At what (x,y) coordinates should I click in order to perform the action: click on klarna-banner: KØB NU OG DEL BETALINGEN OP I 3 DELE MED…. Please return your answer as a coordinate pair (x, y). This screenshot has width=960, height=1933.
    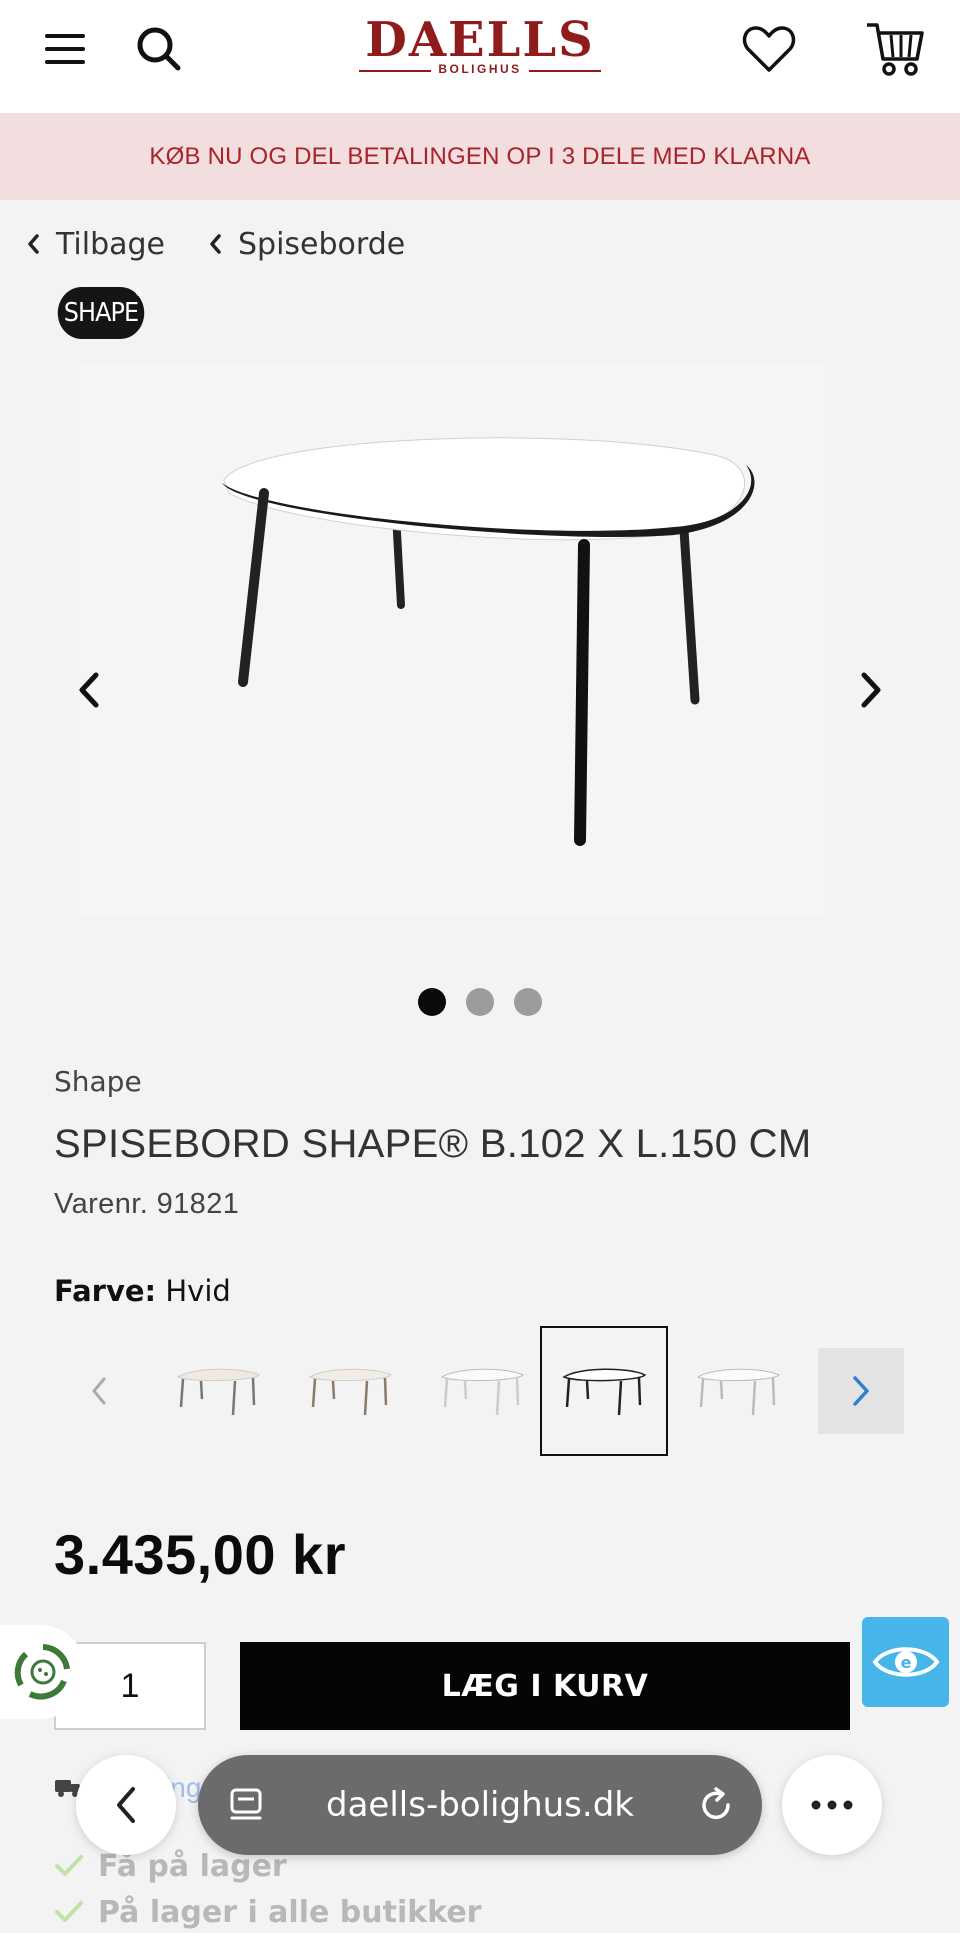
    Looking at the image, I should click on (480, 156).